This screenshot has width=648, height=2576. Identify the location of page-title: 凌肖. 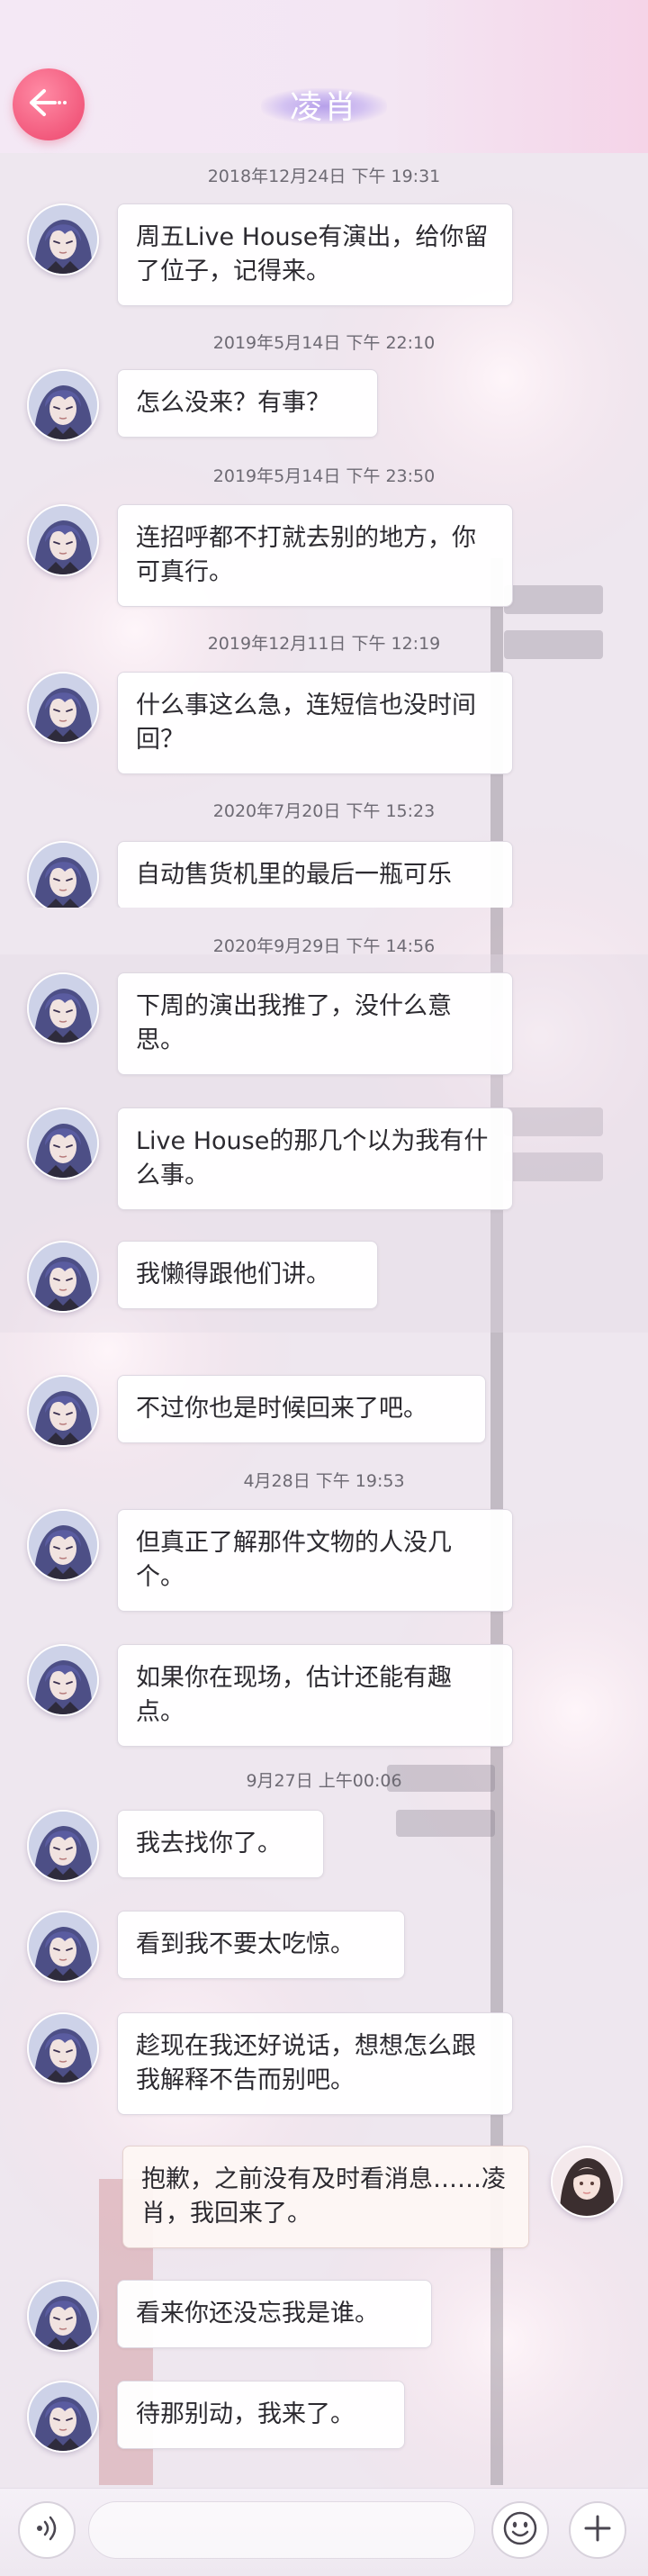
(323, 107).